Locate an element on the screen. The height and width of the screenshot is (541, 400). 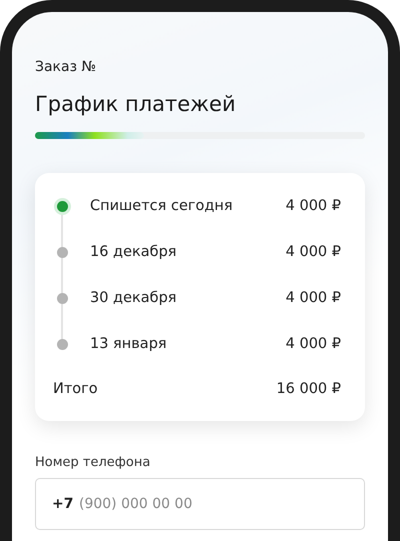
total-amount: 16 000 ₽ is located at coordinates (308, 389).